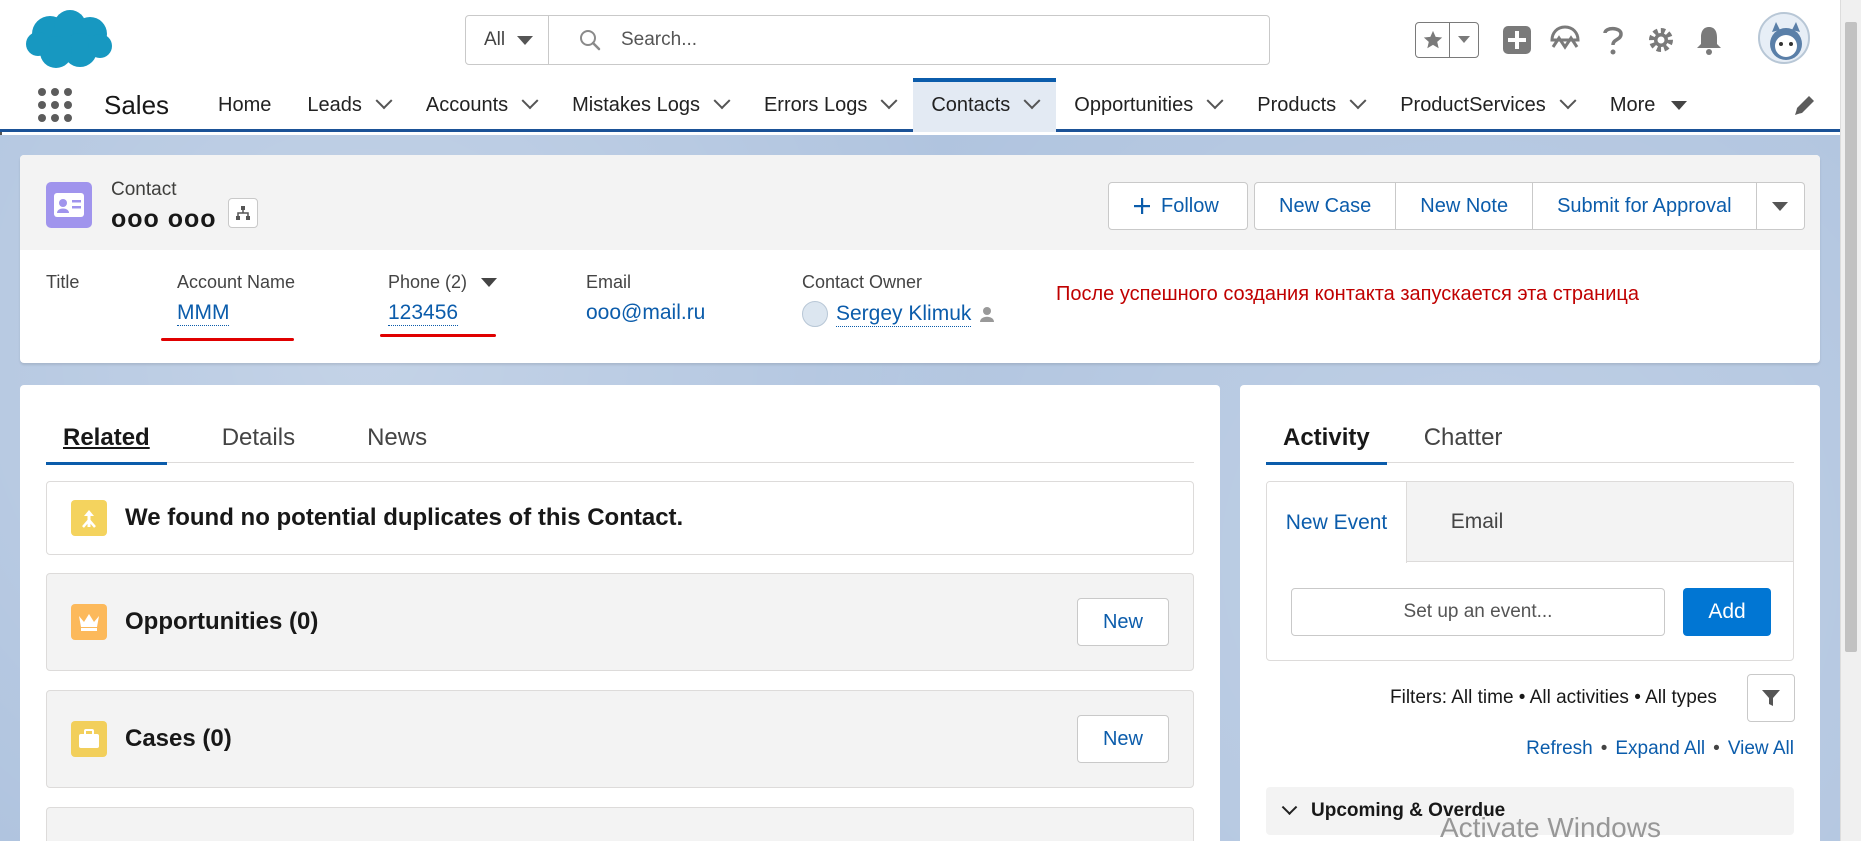 The width and height of the screenshot is (1861, 841). Describe the element at coordinates (1780, 206) in the screenshot. I see `more-actions-button` at that location.